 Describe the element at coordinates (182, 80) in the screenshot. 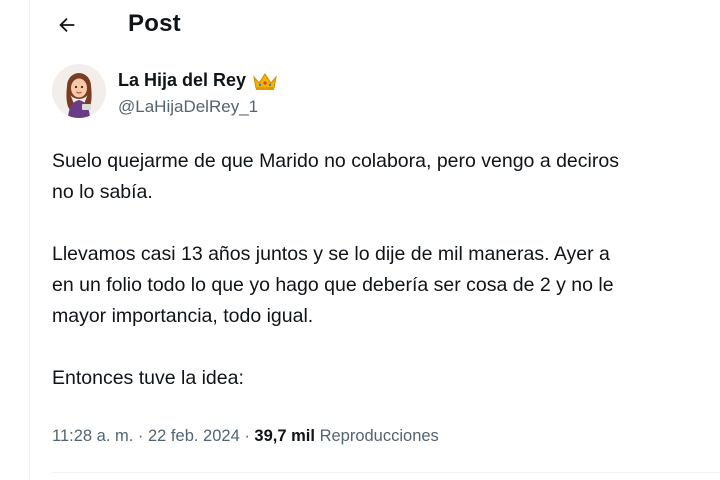

I see `author-name-text: La Hija del Rey` at that location.